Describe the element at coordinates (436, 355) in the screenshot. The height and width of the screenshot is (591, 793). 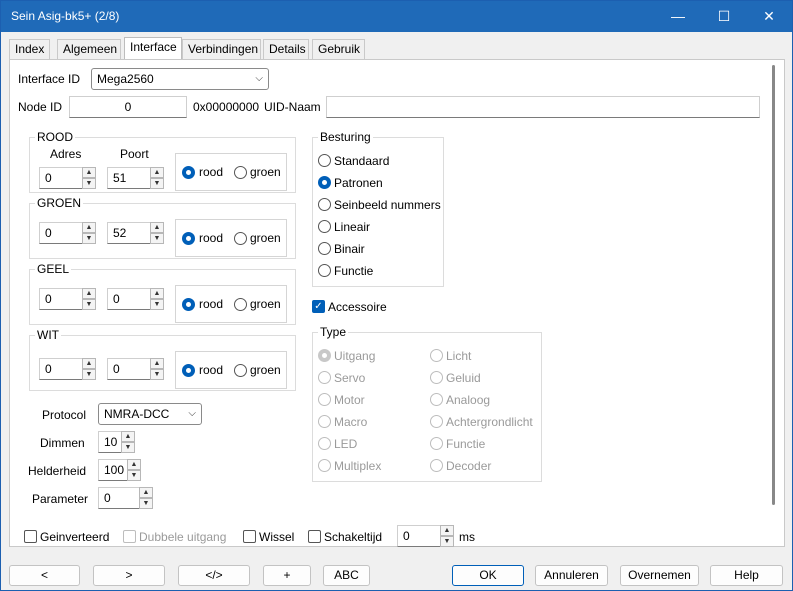
I see `radio-licht` at that location.